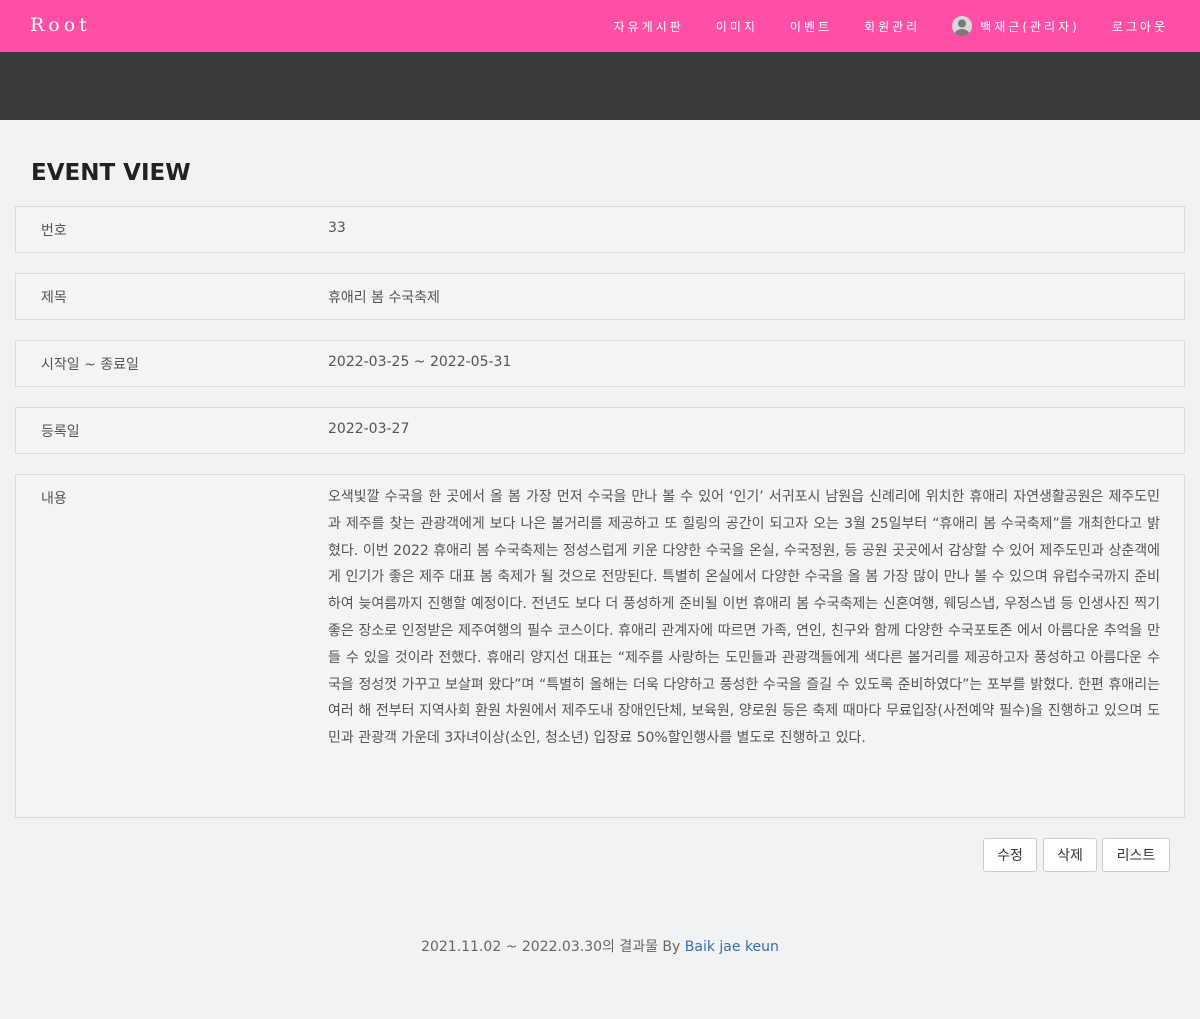  Describe the element at coordinates (337, 228) in the screenshot. I see `number-value: 33` at that location.